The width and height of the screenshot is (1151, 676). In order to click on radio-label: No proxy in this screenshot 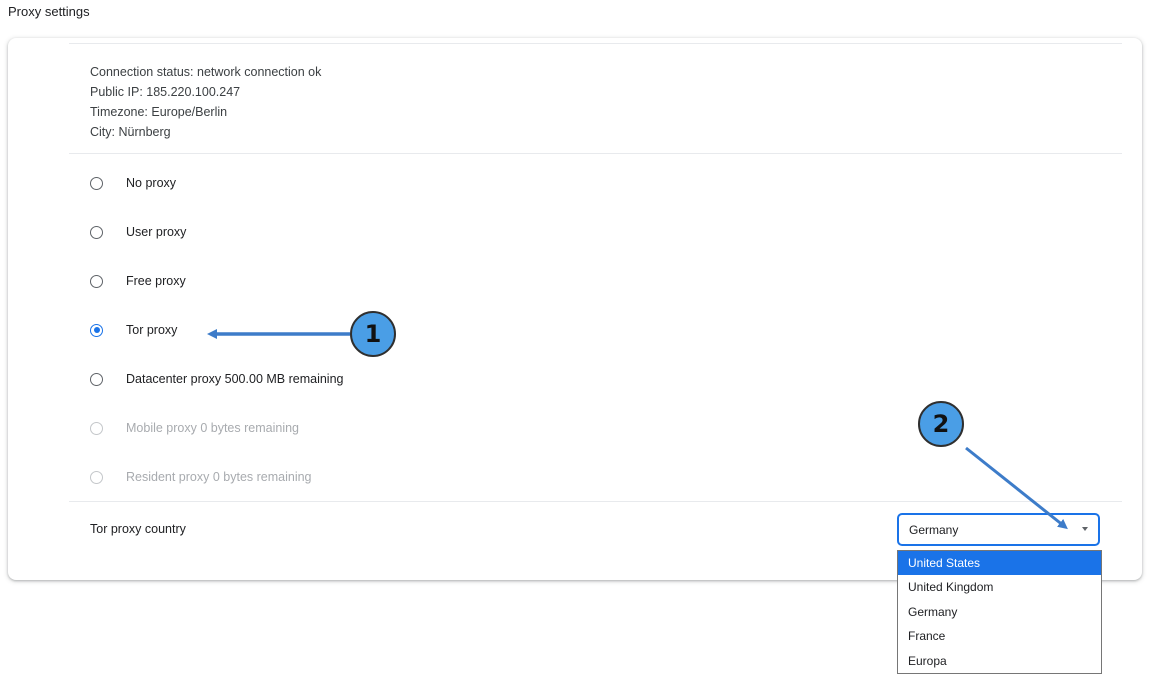, I will do `click(151, 183)`.